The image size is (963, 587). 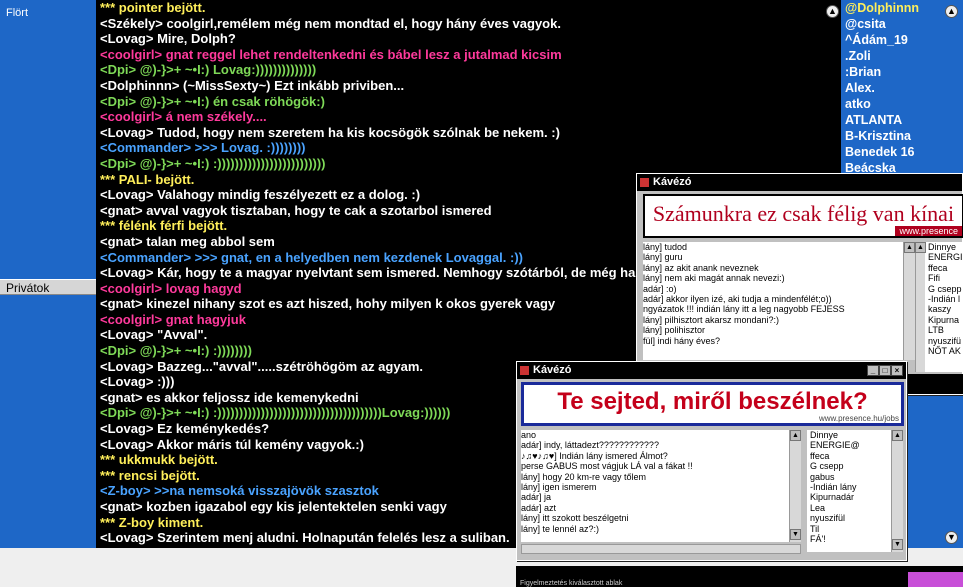 What do you see at coordinates (909, 301) in the screenshot?
I see `window-chat-scrollbar: ▲` at bounding box center [909, 301].